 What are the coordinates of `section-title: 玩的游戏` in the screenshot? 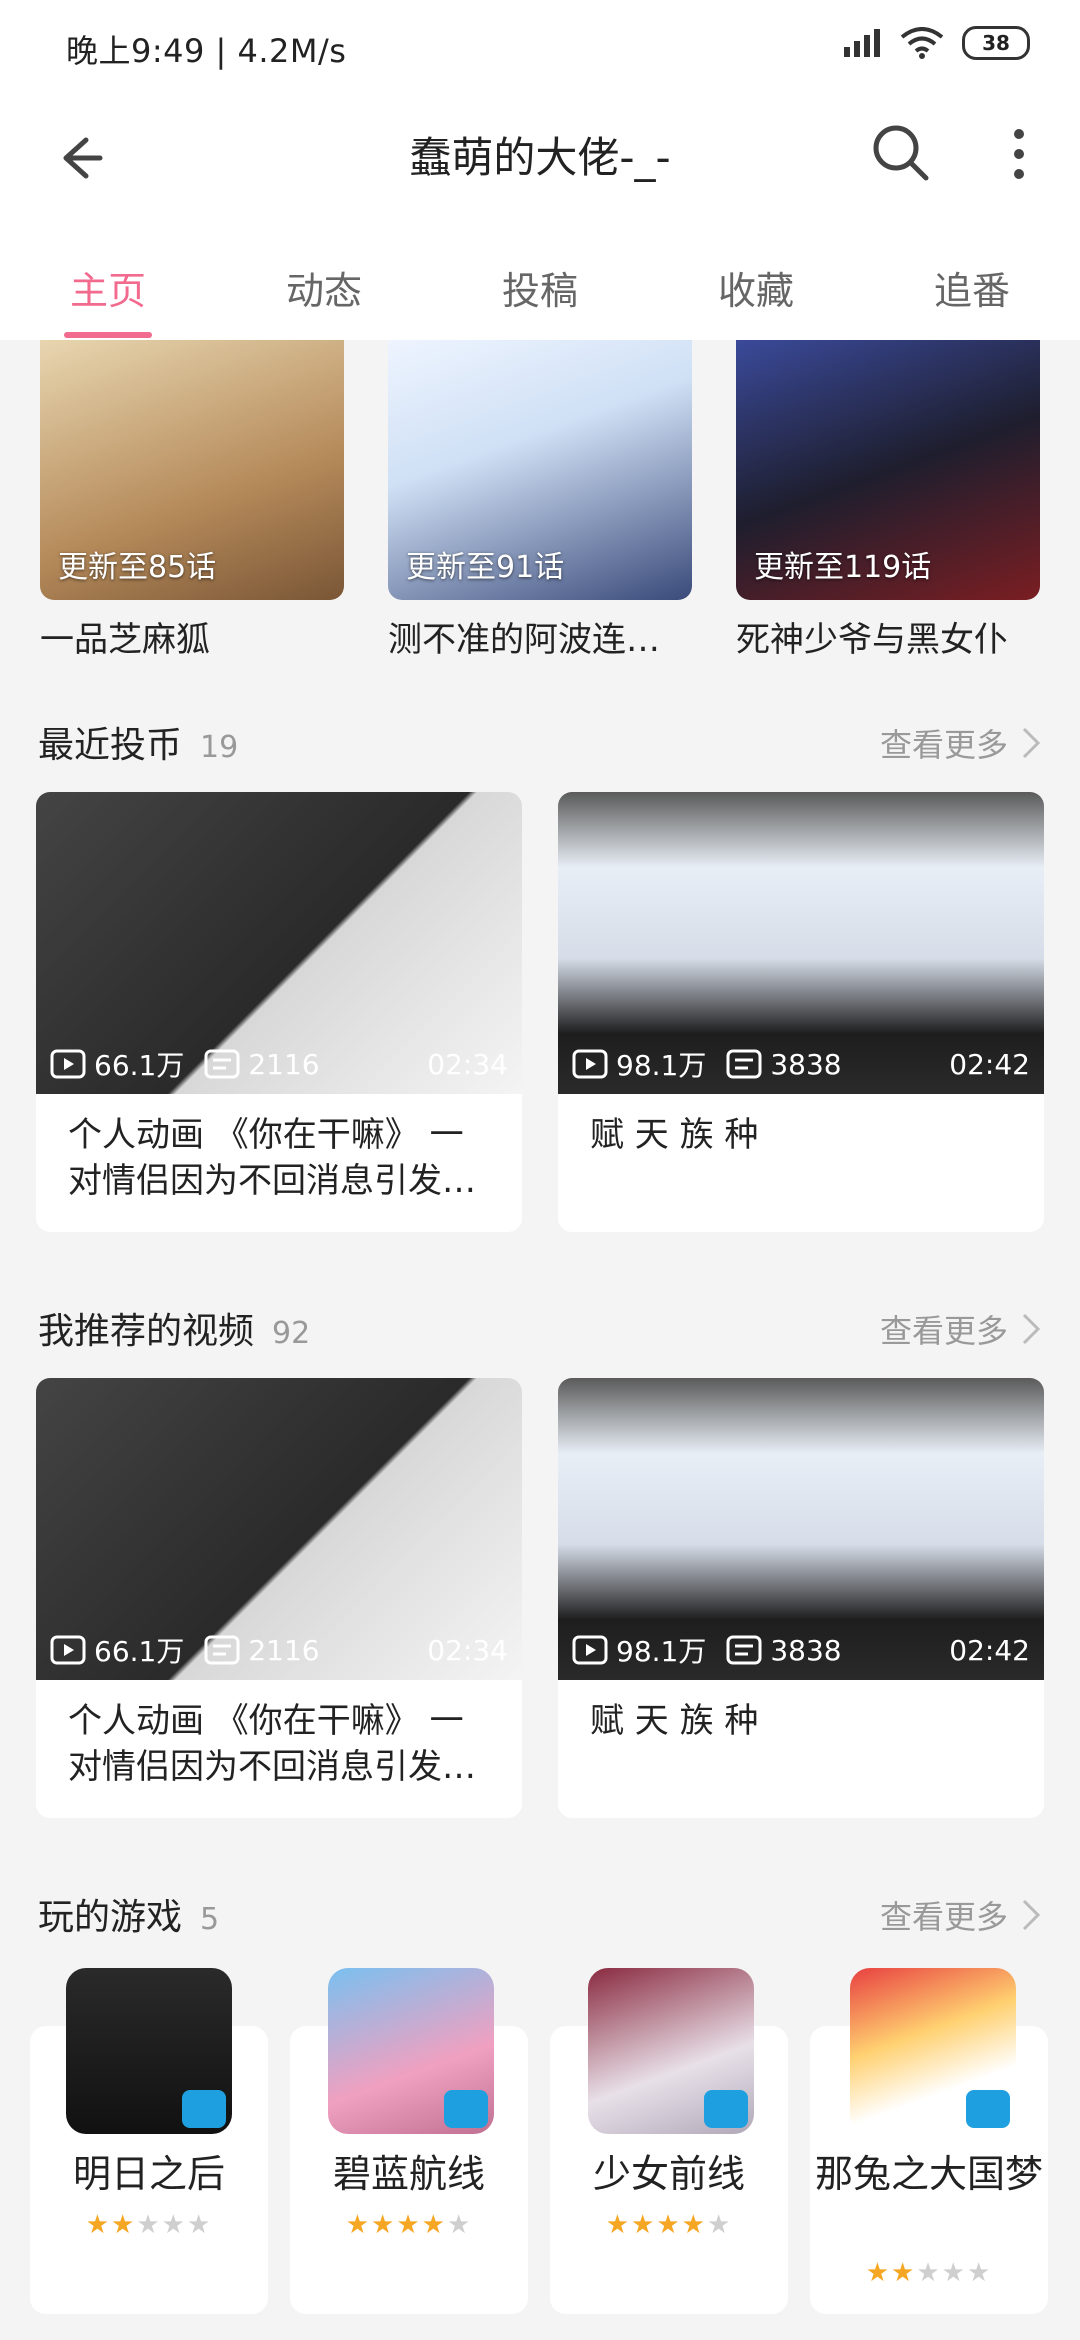 It's located at (110, 1917).